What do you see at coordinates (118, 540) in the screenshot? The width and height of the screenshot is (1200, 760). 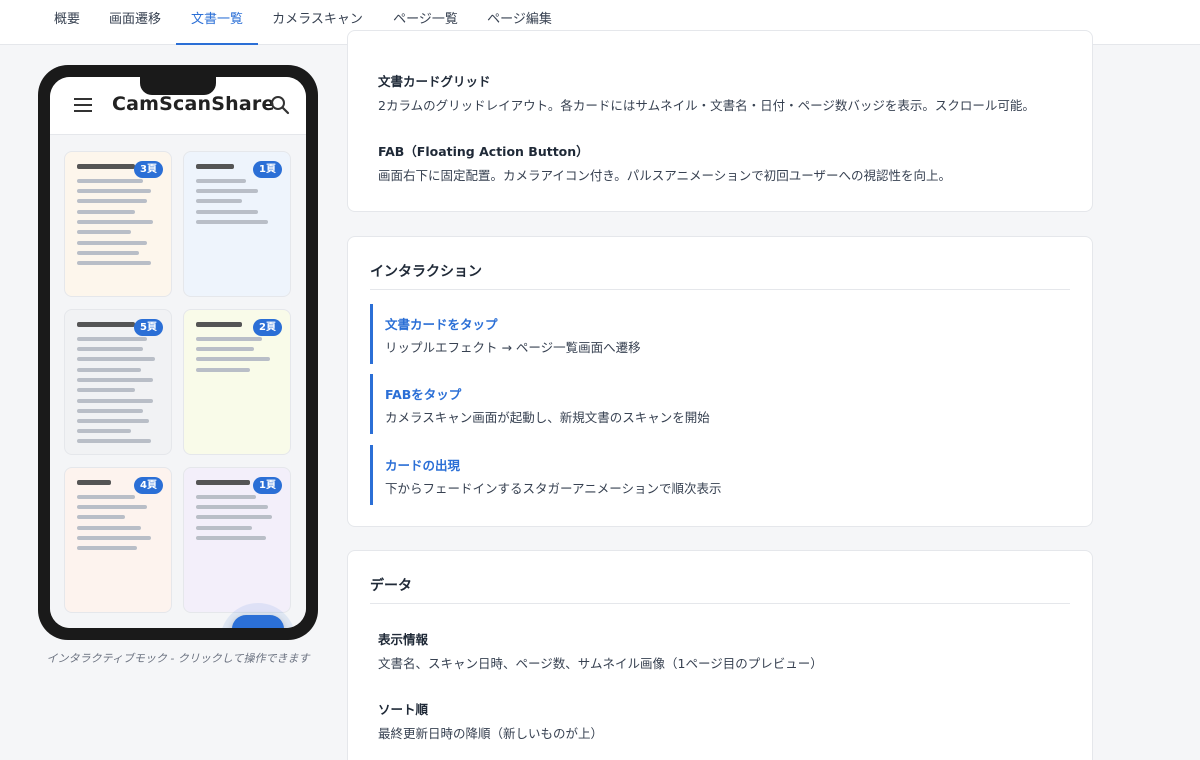 I see `document-card: 4頁` at bounding box center [118, 540].